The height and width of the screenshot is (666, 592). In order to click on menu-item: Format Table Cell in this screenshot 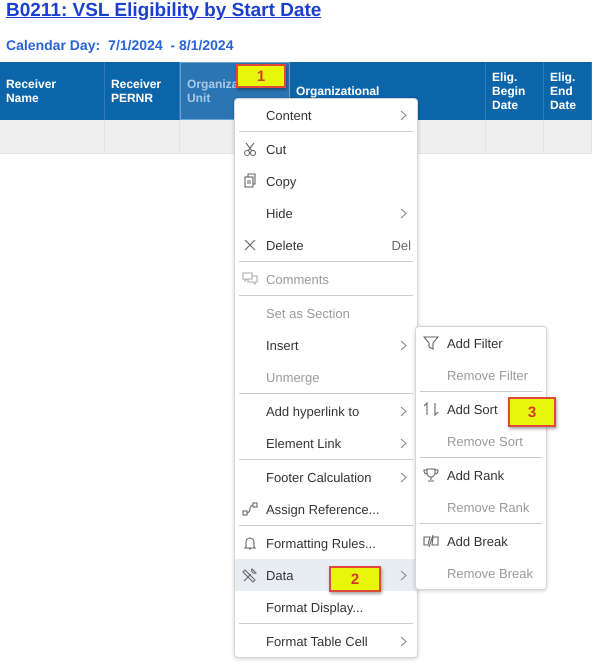, I will do `click(326, 641)`.